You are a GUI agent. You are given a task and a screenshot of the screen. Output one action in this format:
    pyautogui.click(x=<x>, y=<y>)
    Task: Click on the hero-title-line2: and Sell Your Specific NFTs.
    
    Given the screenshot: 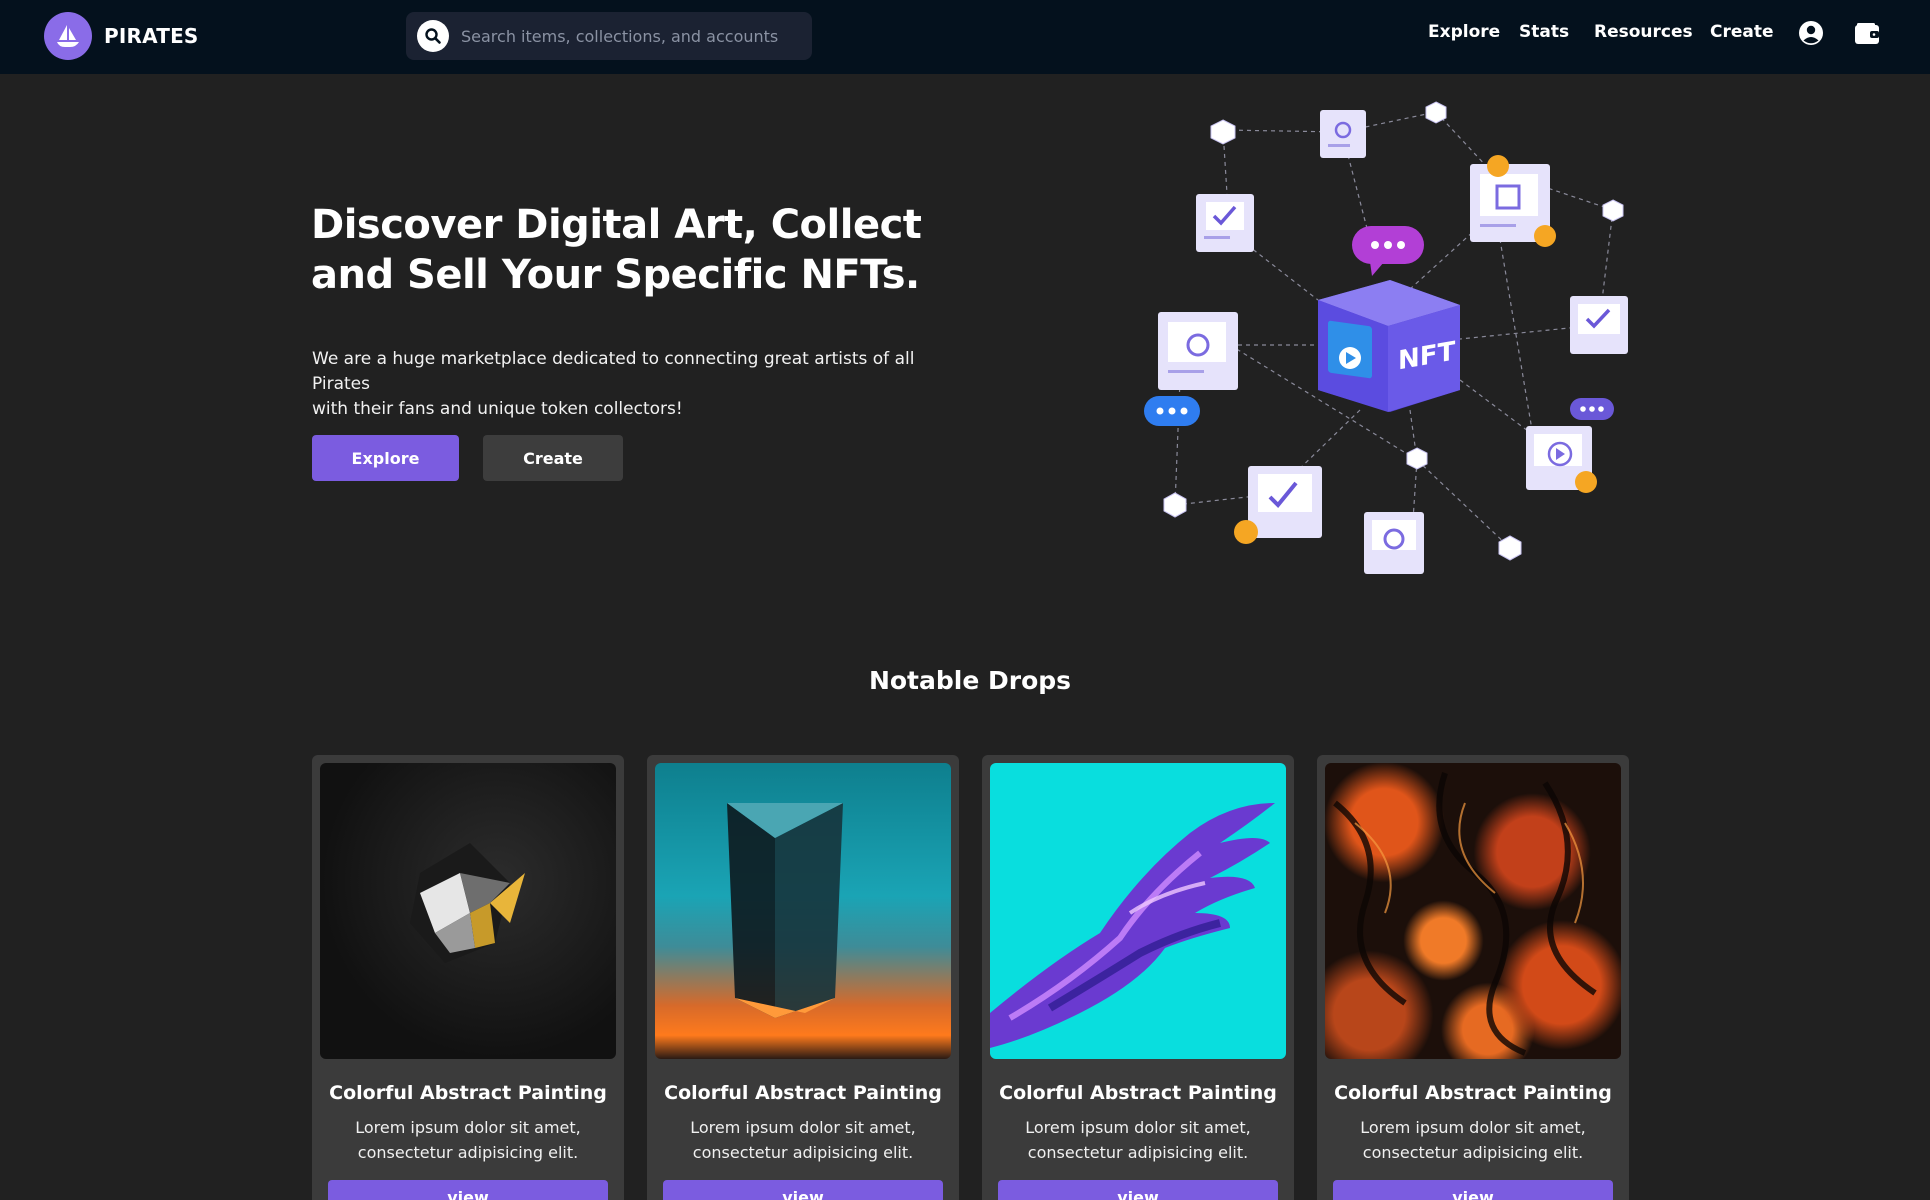 What is the action you would take?
    pyautogui.click(x=615, y=275)
    